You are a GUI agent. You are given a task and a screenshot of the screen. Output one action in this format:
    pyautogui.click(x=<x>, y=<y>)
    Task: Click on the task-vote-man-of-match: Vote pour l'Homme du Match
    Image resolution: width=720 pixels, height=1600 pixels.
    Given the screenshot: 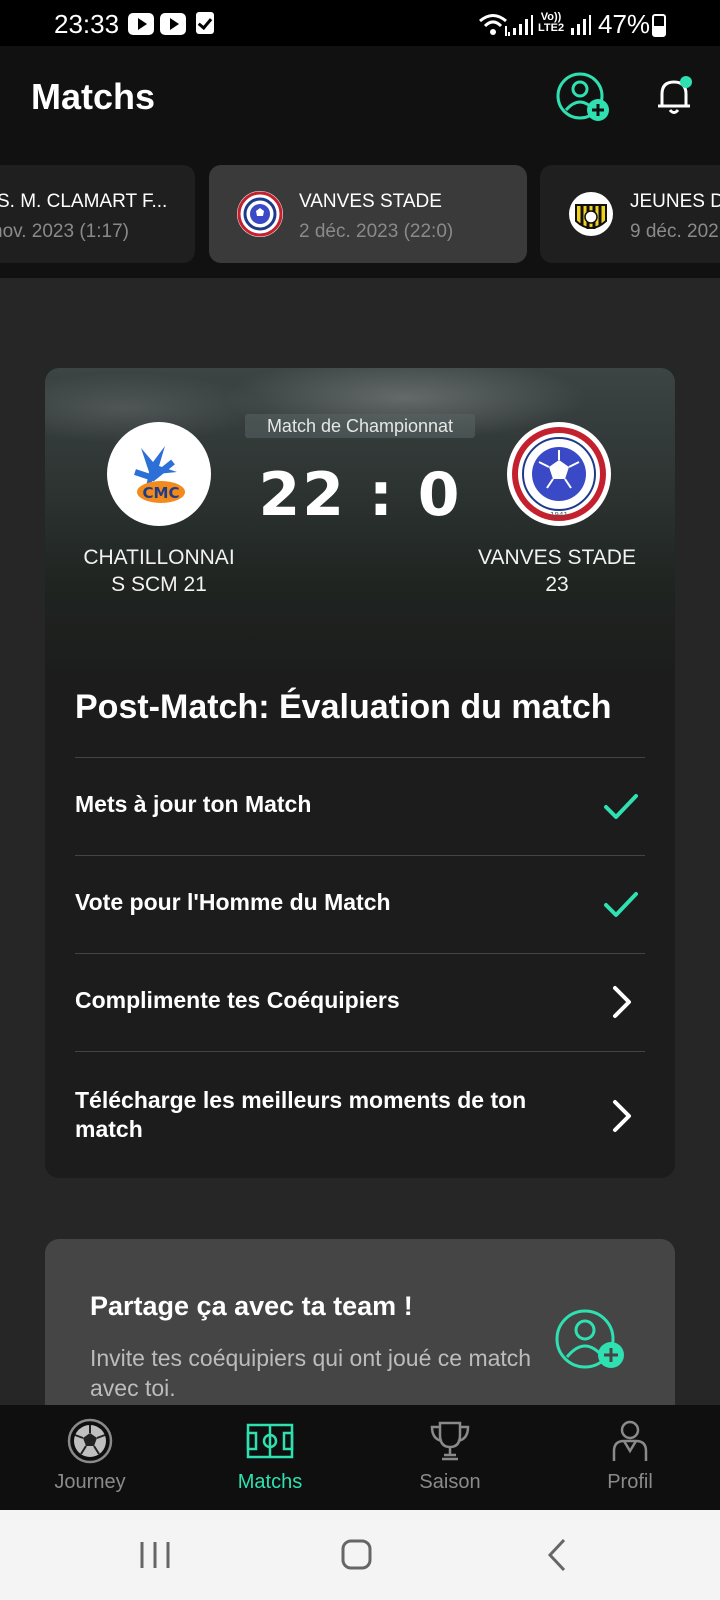 What is the action you would take?
    pyautogui.click(x=360, y=904)
    